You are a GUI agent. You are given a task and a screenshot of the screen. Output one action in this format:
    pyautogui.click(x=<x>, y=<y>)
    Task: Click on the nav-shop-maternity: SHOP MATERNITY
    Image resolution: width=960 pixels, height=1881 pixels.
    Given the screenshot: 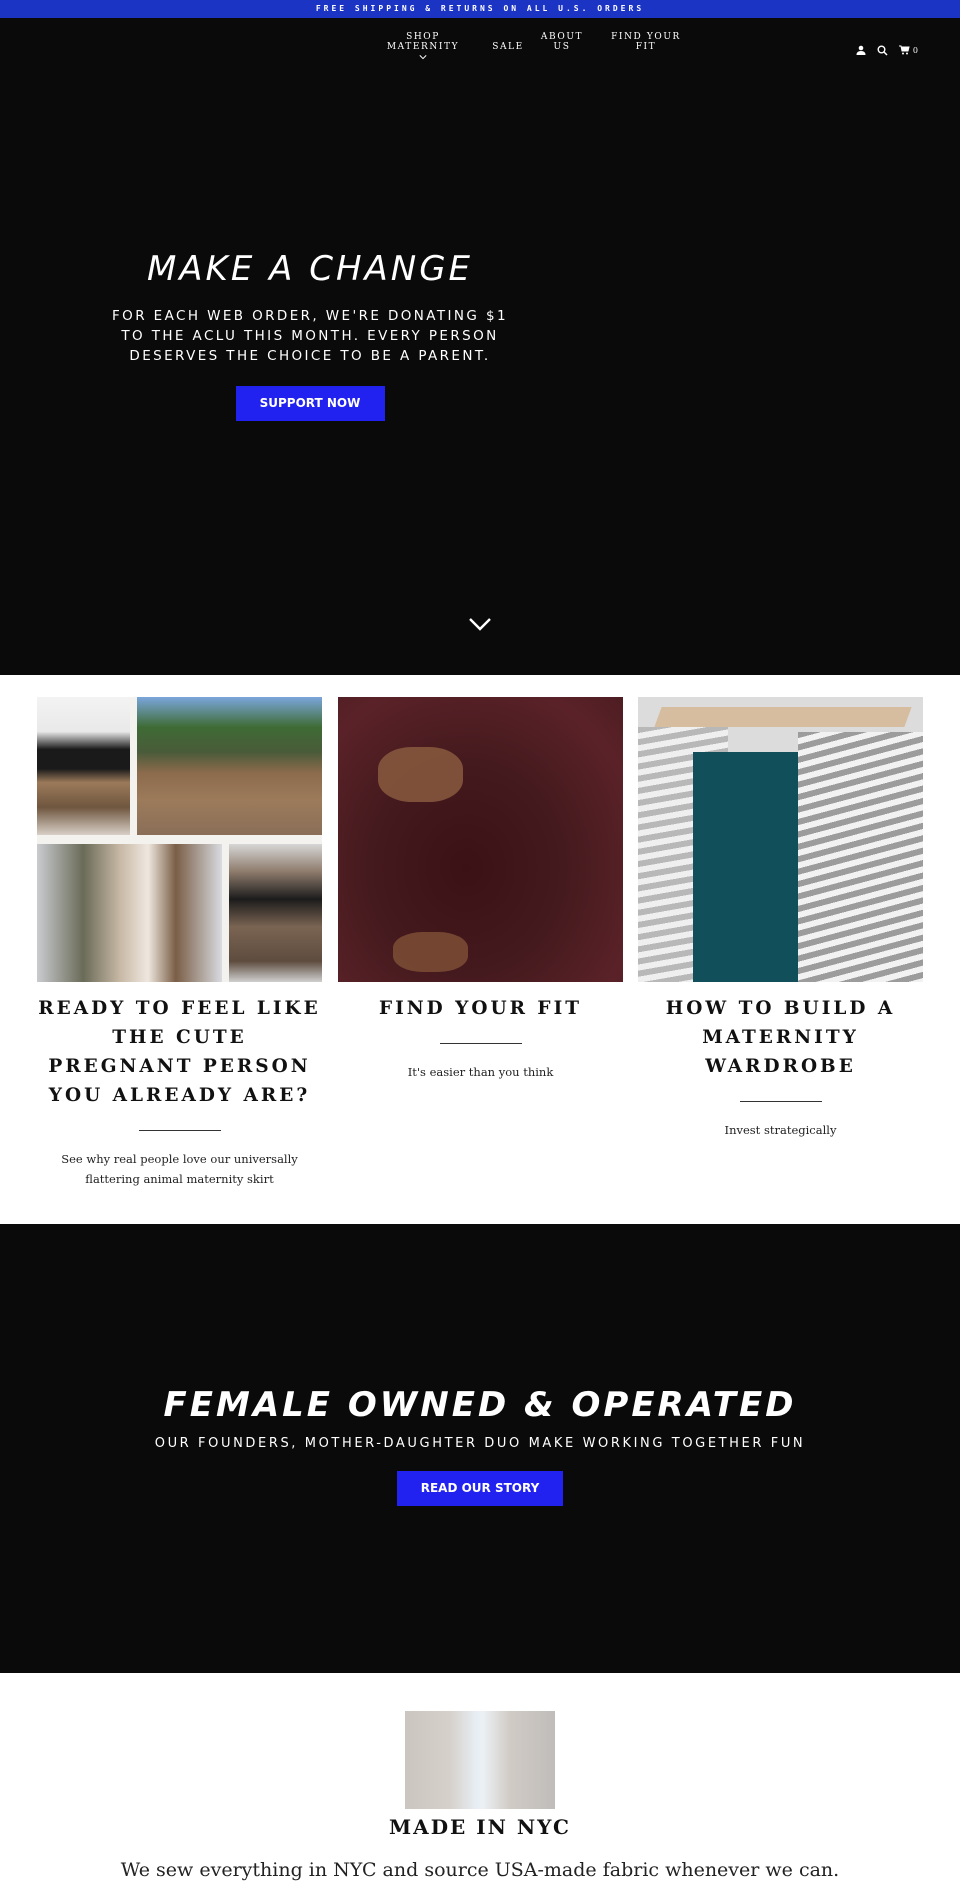 What is the action you would take?
    pyautogui.click(x=423, y=46)
    